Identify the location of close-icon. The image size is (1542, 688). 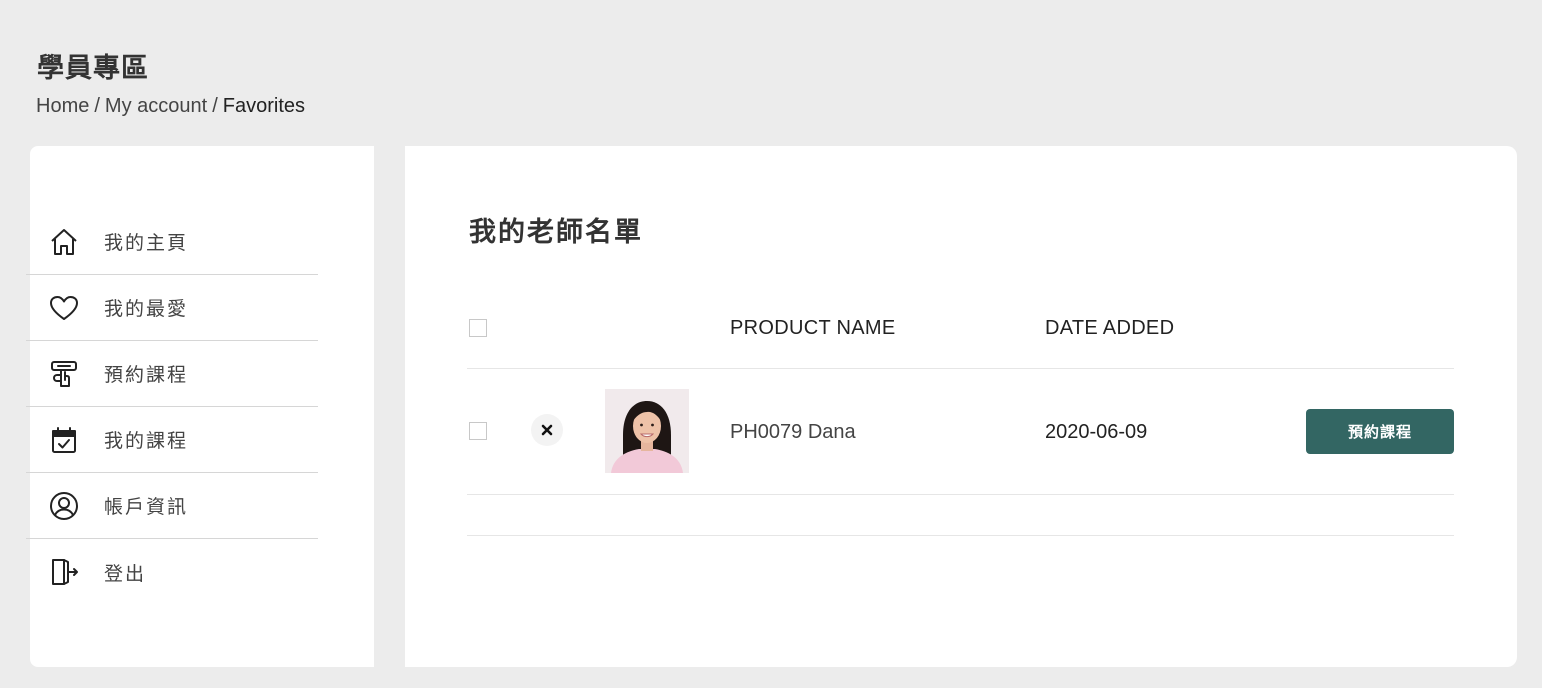
(547, 430).